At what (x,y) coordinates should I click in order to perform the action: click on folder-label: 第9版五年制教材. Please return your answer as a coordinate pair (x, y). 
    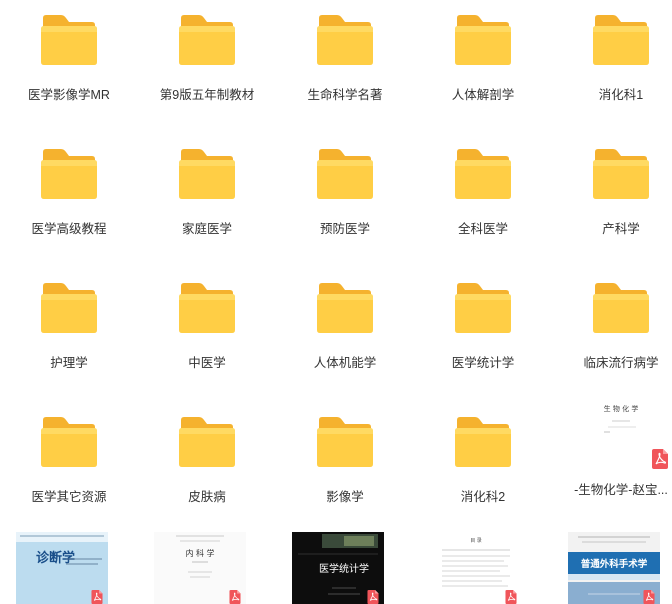
    Looking at the image, I should click on (207, 95).